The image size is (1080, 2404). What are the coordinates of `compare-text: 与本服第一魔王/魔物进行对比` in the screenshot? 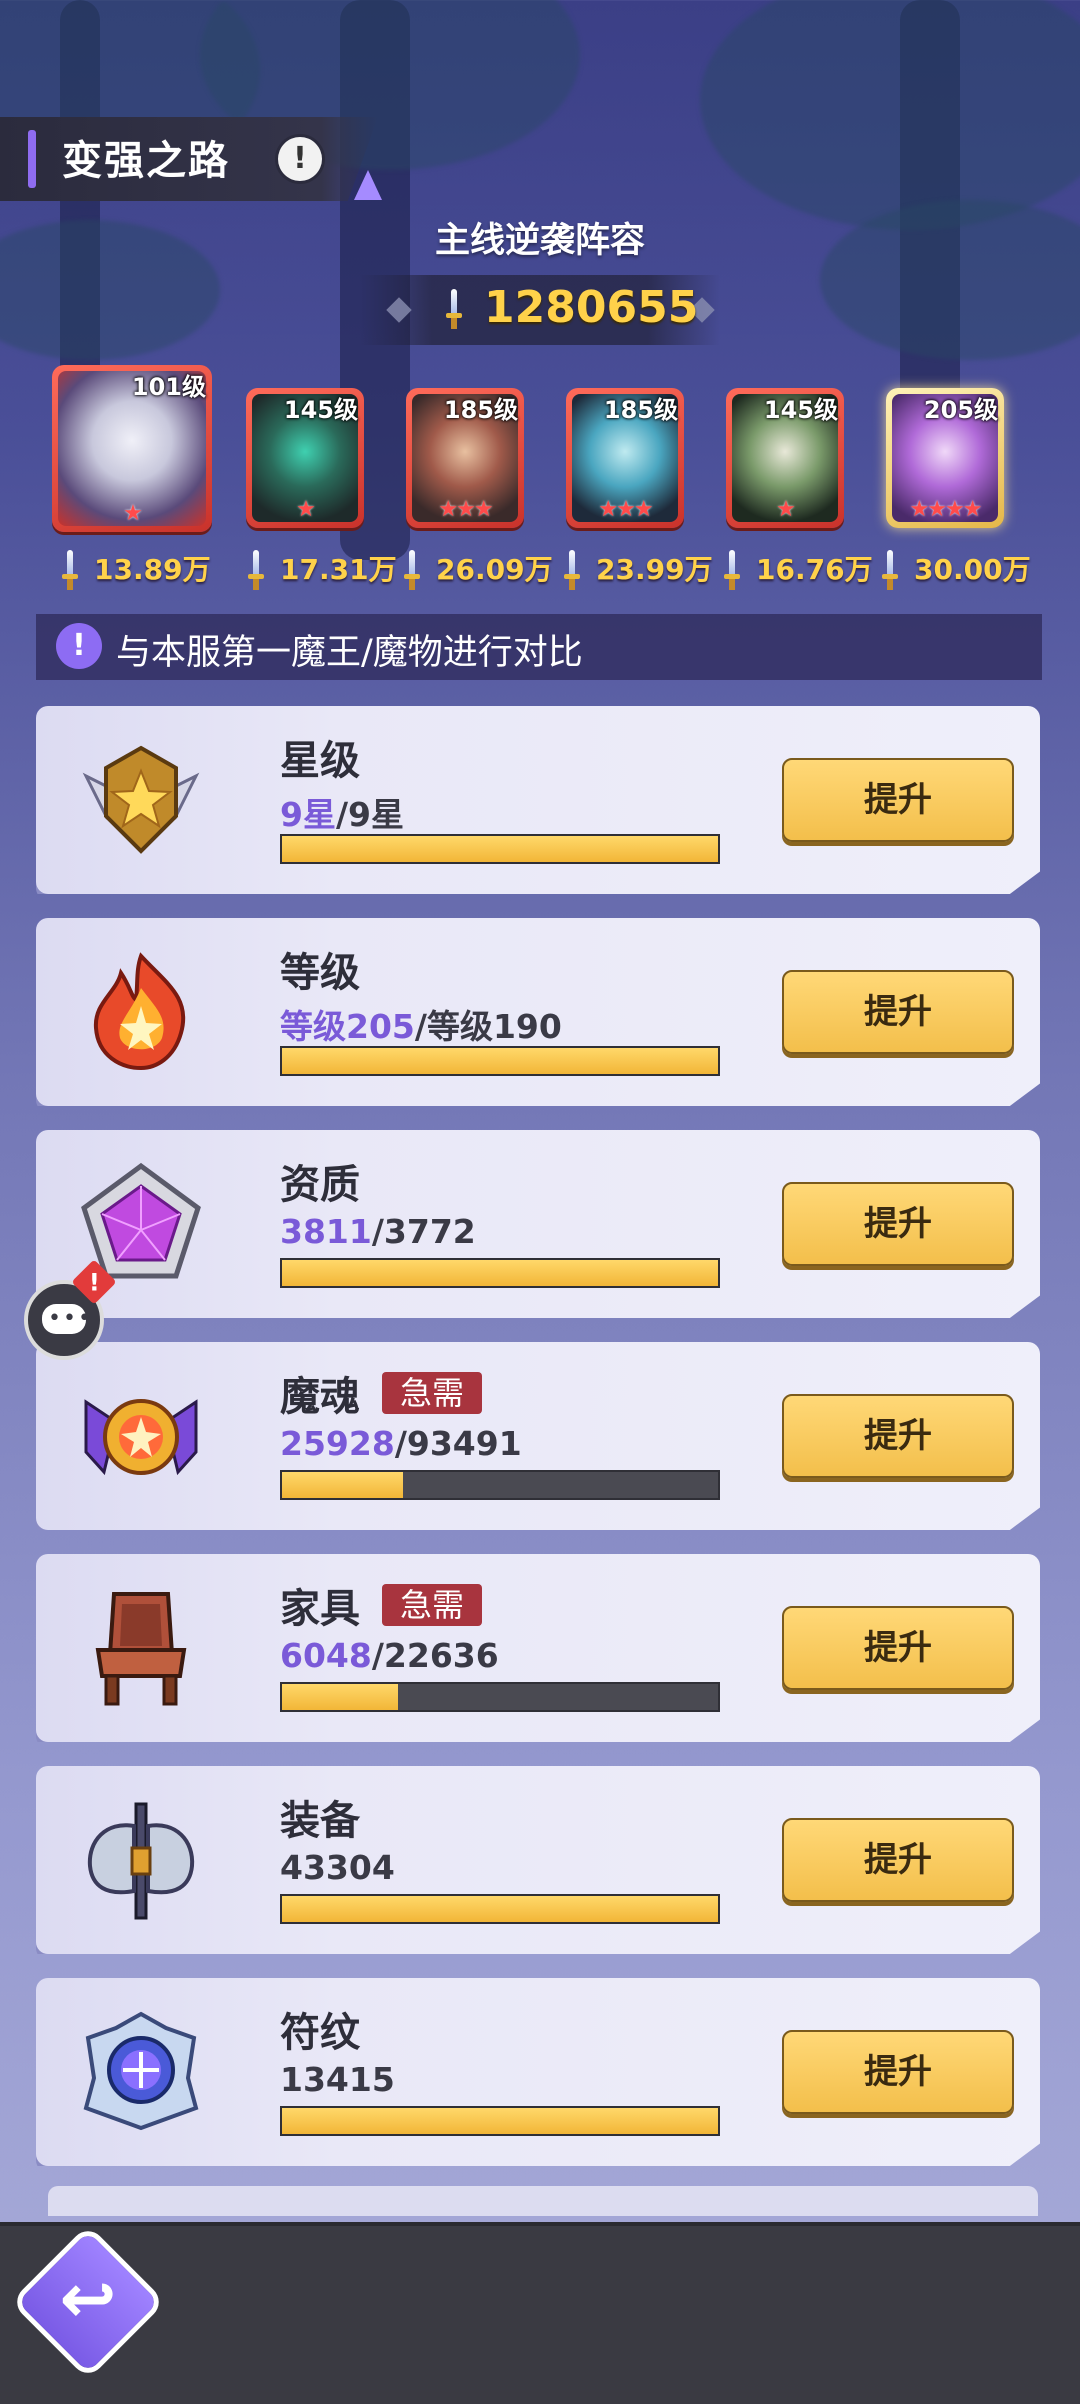 It's located at (349, 653).